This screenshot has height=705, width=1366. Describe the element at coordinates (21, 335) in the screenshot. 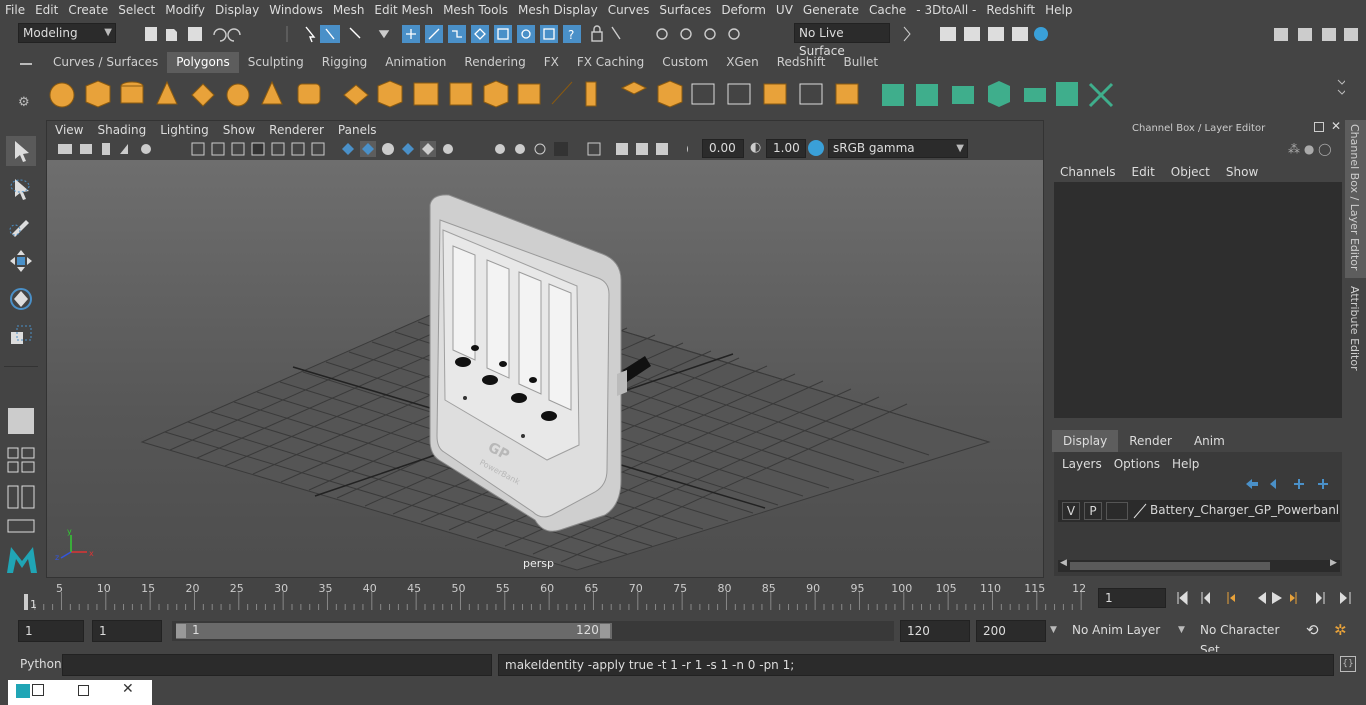

I see `scale-tool-icon` at that location.